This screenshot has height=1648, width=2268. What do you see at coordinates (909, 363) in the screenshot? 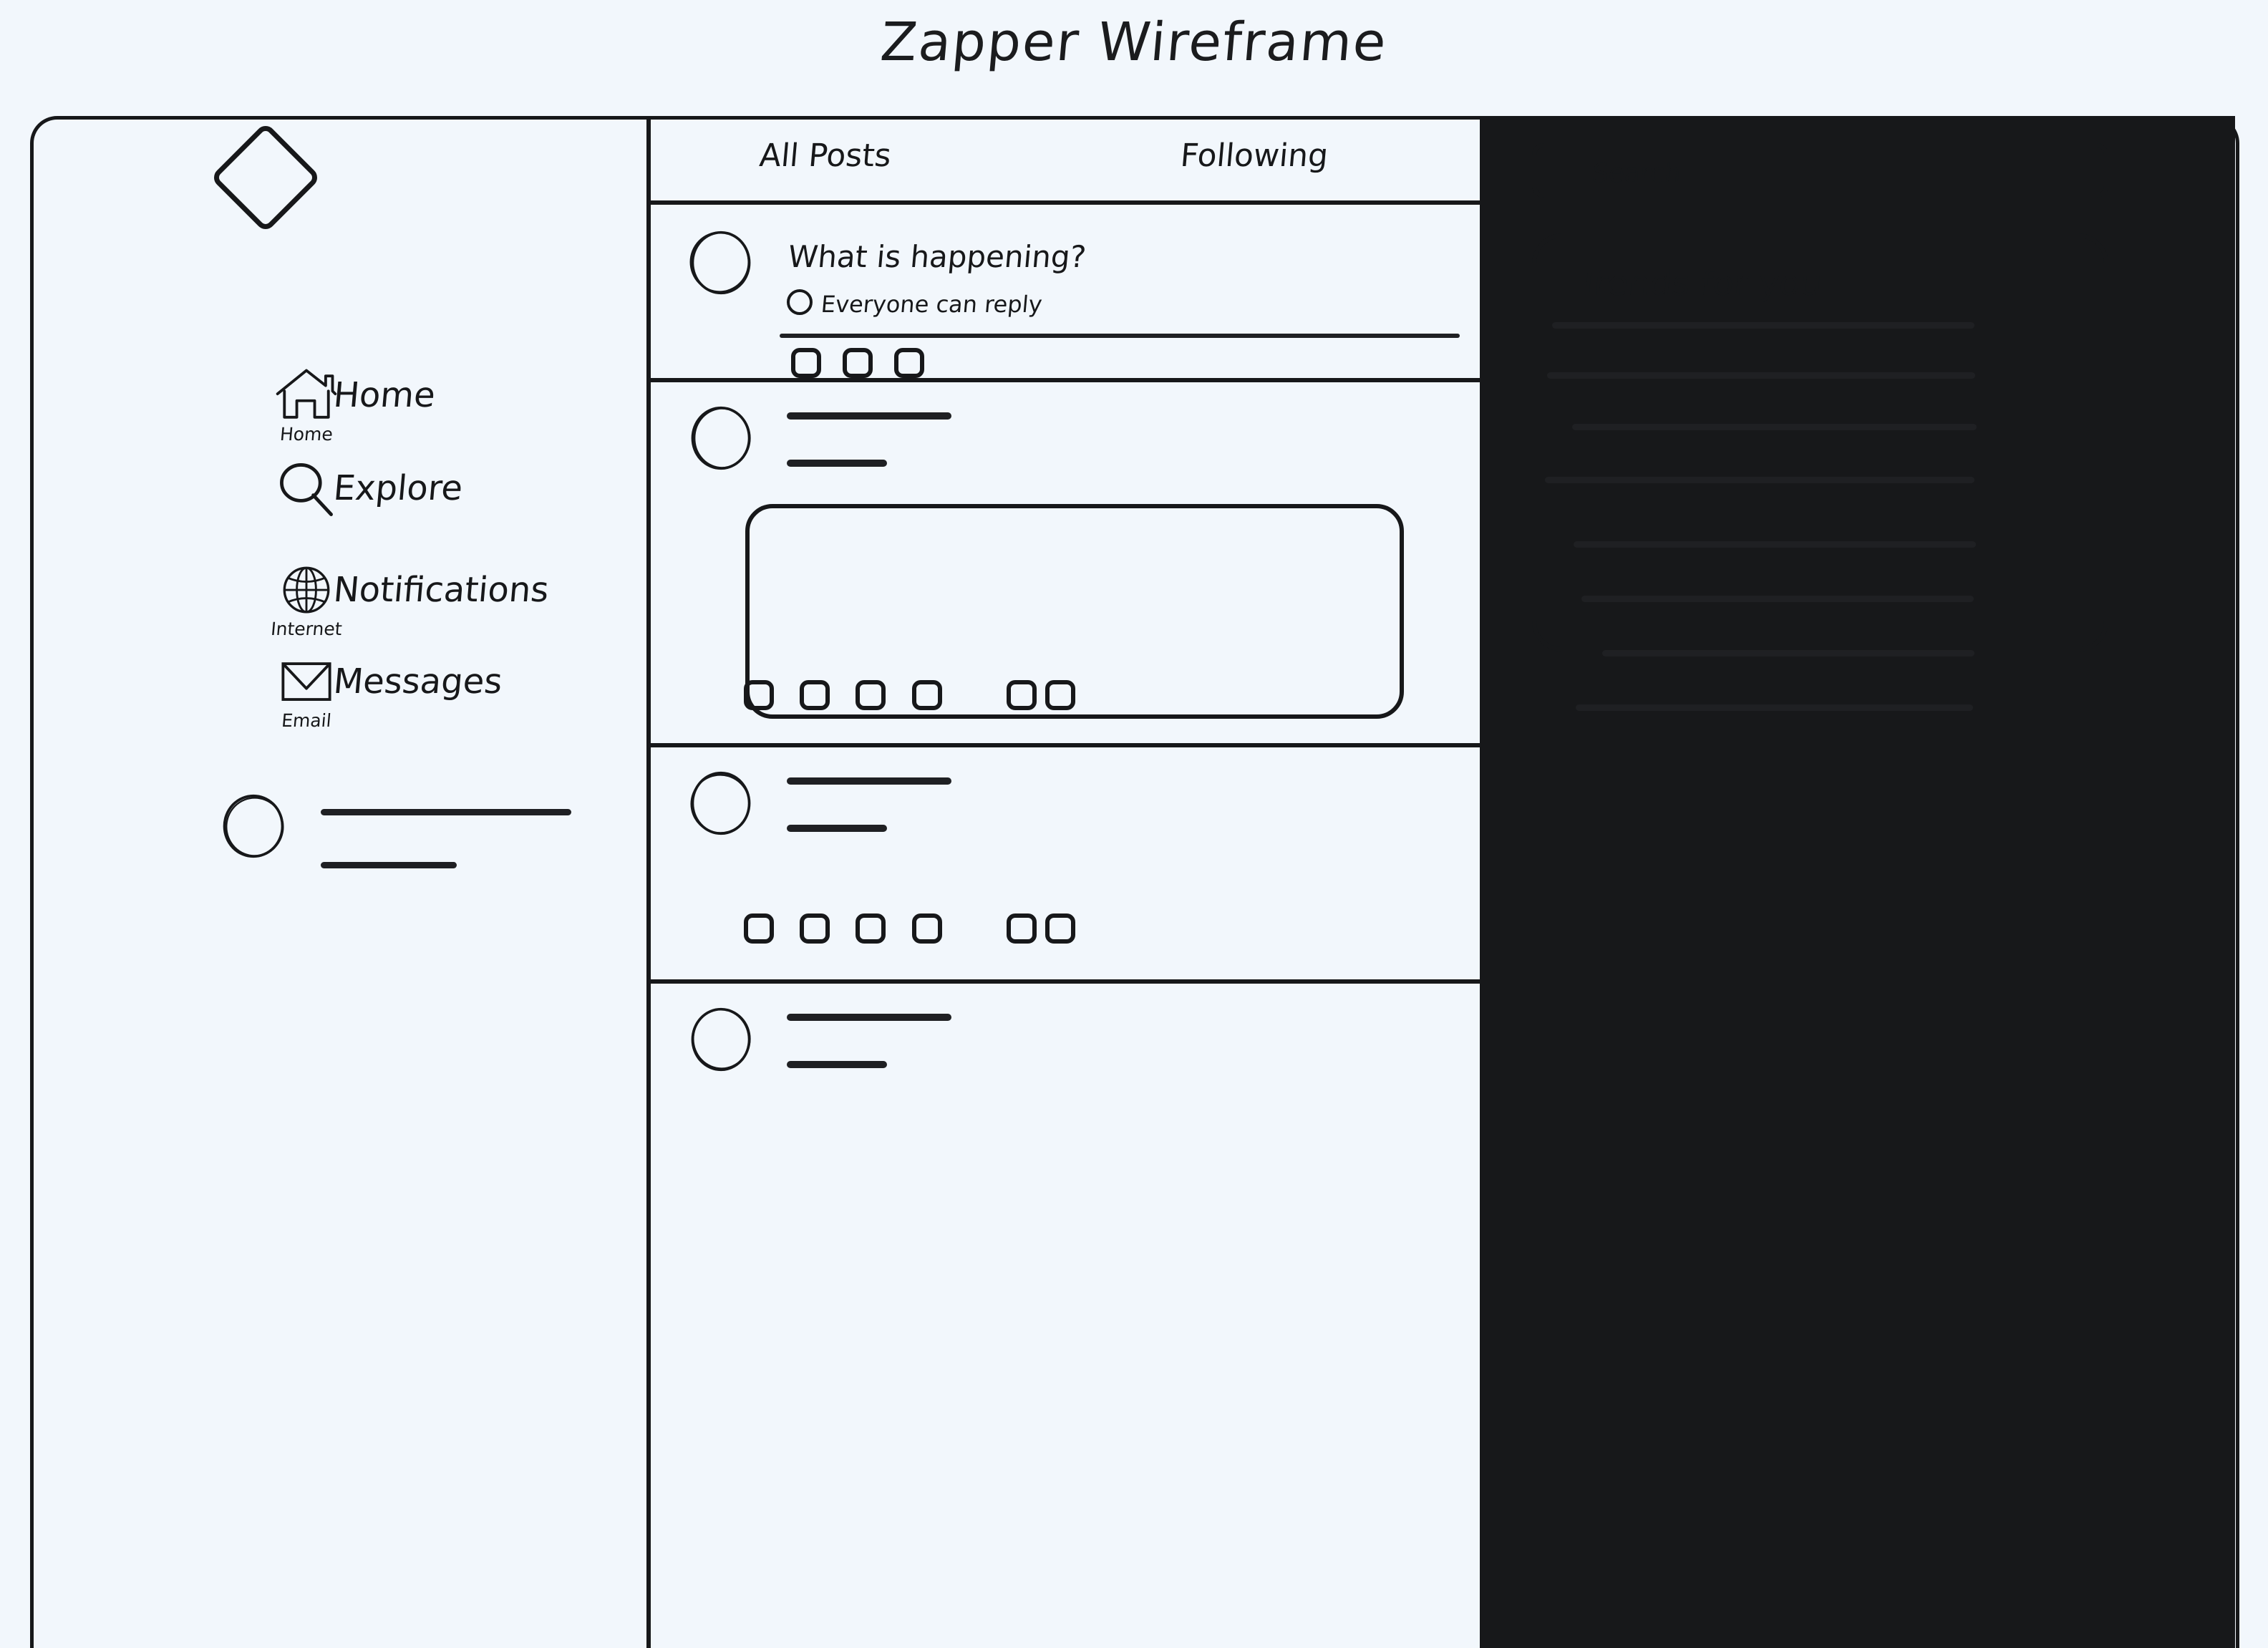
I see `poll-button-icon` at bounding box center [909, 363].